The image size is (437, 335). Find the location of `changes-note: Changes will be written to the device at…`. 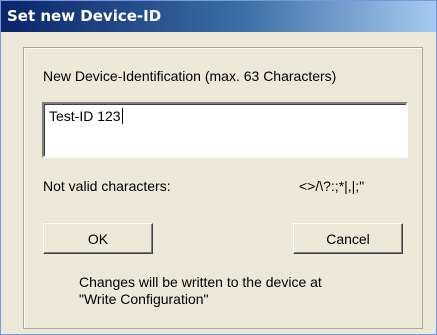

changes-note: Changes will be written to the device at… is located at coordinates (200, 291).